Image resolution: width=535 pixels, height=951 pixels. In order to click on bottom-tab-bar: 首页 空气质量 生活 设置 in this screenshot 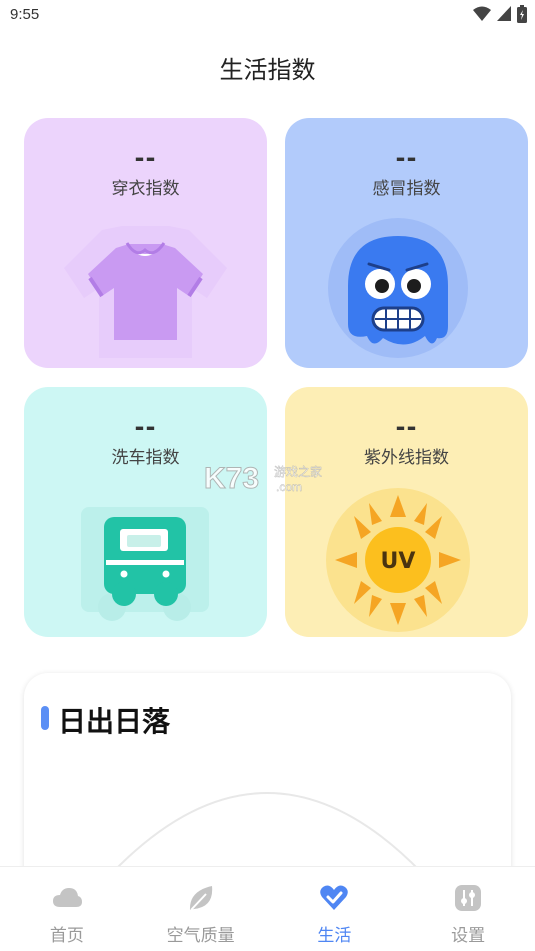, I will do `click(267, 908)`.